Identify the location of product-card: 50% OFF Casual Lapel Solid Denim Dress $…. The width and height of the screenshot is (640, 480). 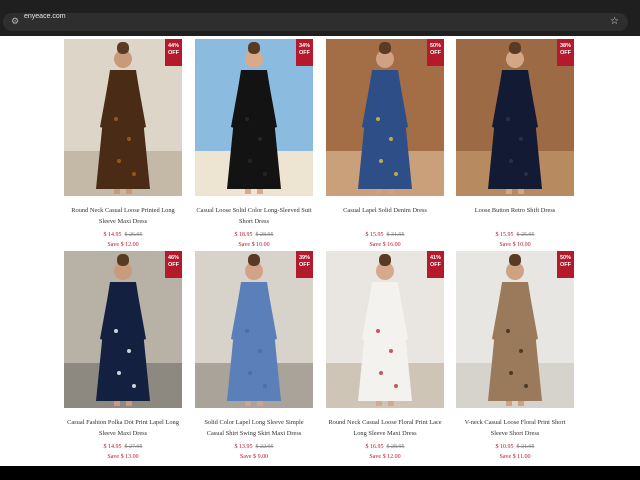
(385, 144).